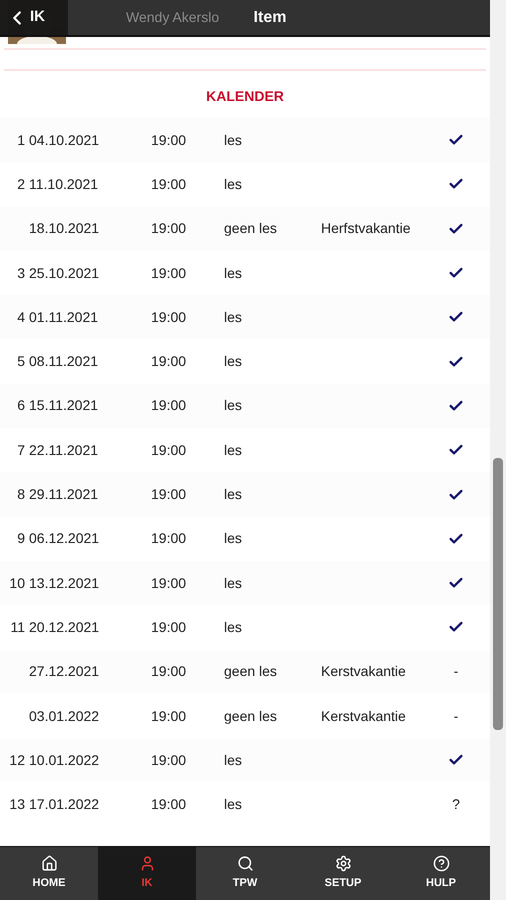 The height and width of the screenshot is (900, 506). Describe the element at coordinates (21, 184) in the screenshot. I see `row-number: 2` at that location.